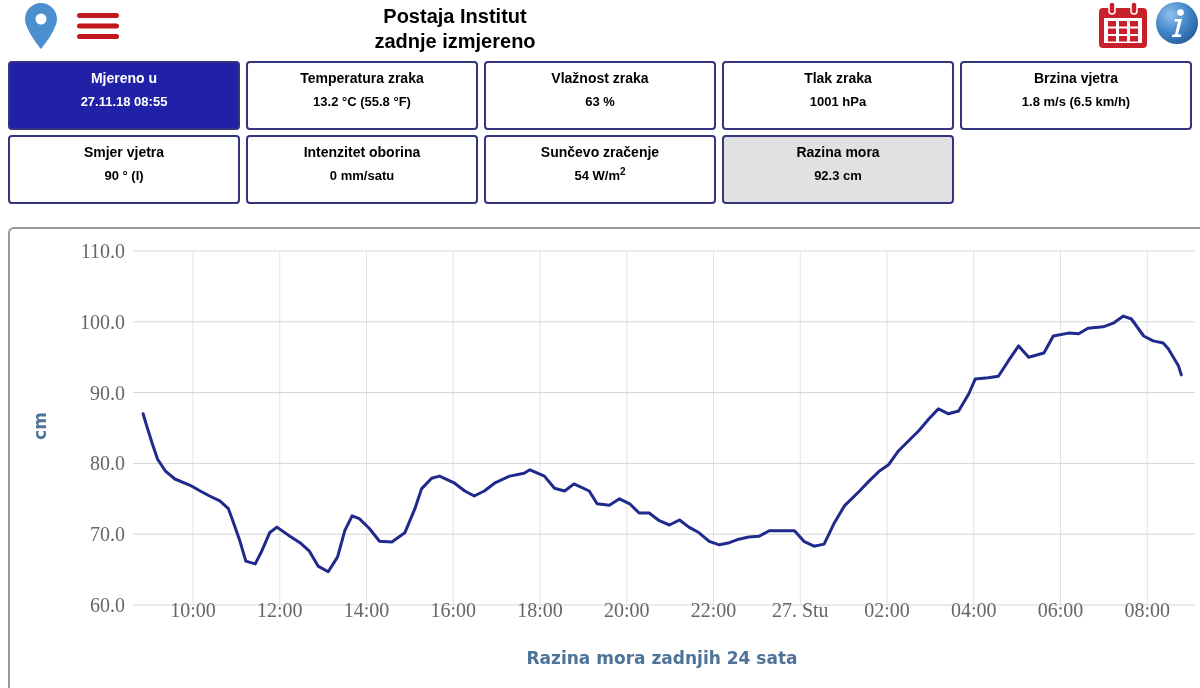 Image resolution: width=1200 pixels, height=688 pixels. Describe the element at coordinates (193, 610) in the screenshot. I see `x-axis-label: 10:00` at that location.